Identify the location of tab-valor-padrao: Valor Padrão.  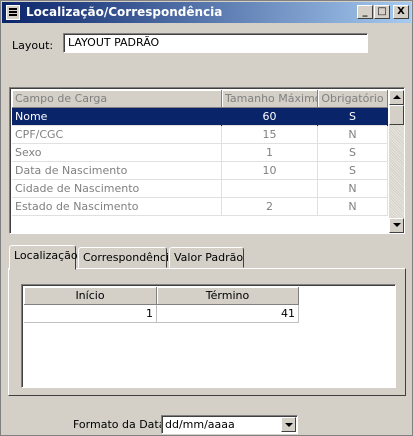
(206, 257).